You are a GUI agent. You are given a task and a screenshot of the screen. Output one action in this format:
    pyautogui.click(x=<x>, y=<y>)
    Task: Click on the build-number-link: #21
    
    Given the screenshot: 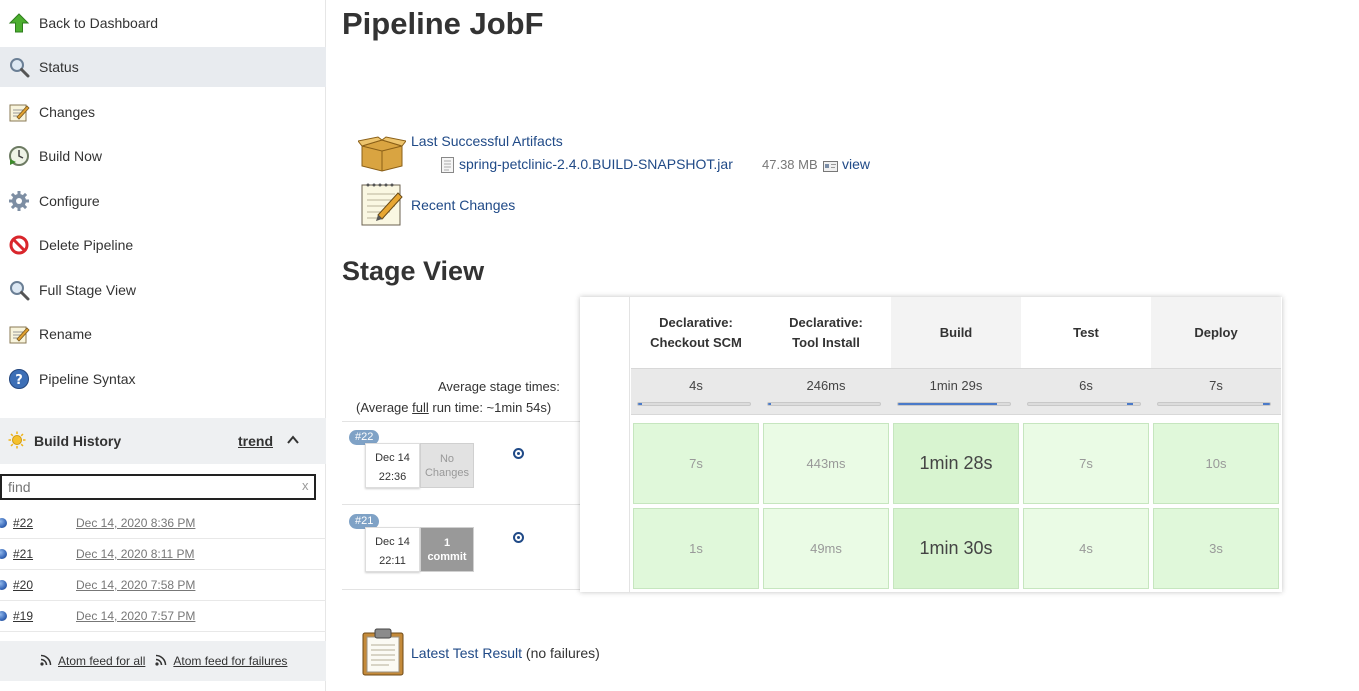 What is the action you would take?
    pyautogui.click(x=23, y=554)
    